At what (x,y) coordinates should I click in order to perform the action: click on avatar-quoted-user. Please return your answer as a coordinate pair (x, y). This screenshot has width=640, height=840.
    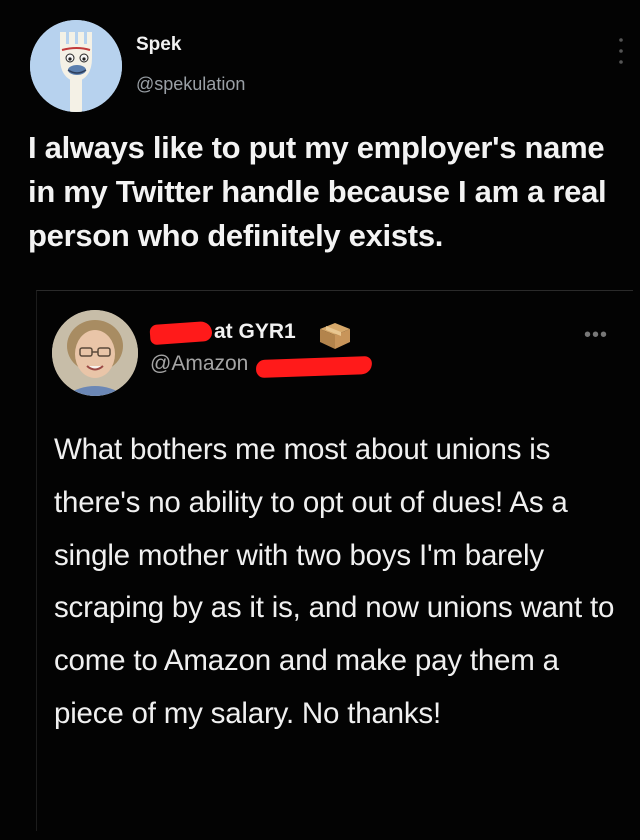
    Looking at the image, I should click on (95, 353).